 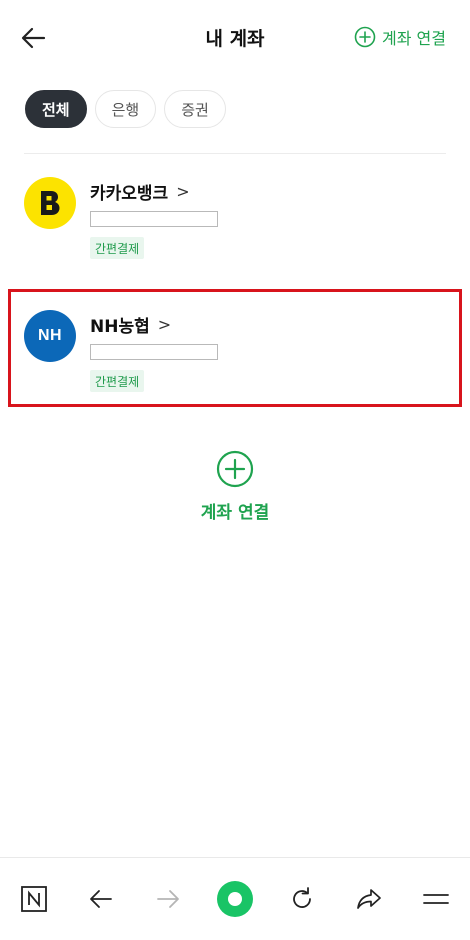 What do you see at coordinates (235, 38) in the screenshot?
I see `header: 내 계좌 계좌 연결` at bounding box center [235, 38].